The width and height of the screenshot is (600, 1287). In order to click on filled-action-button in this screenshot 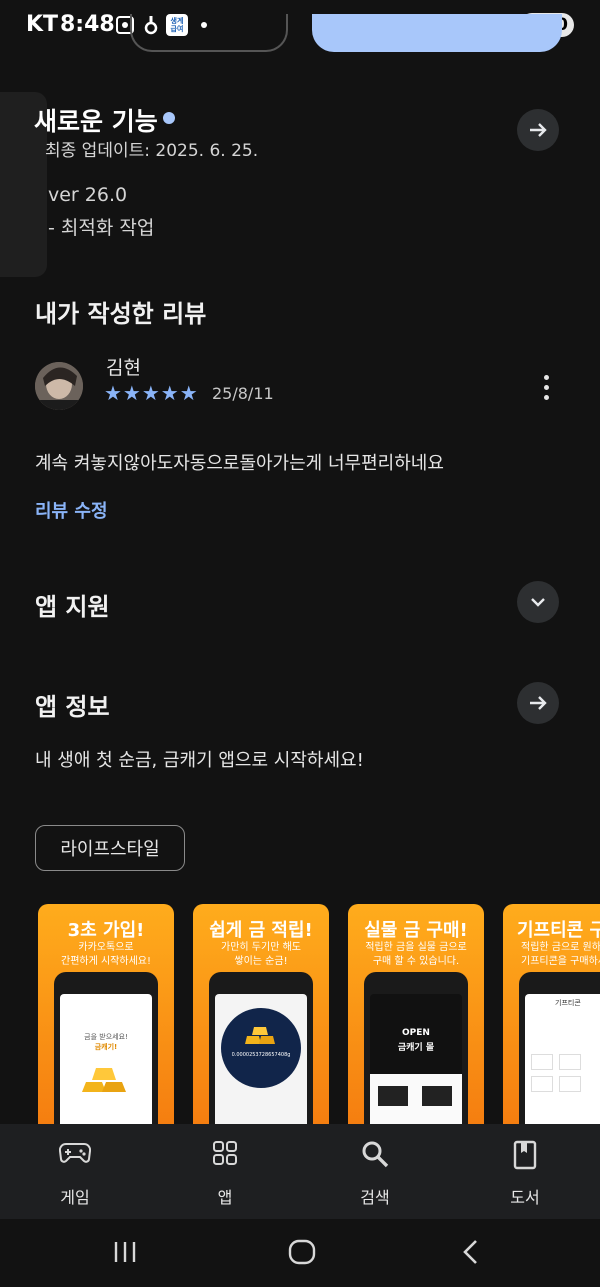, I will do `click(437, 33)`.